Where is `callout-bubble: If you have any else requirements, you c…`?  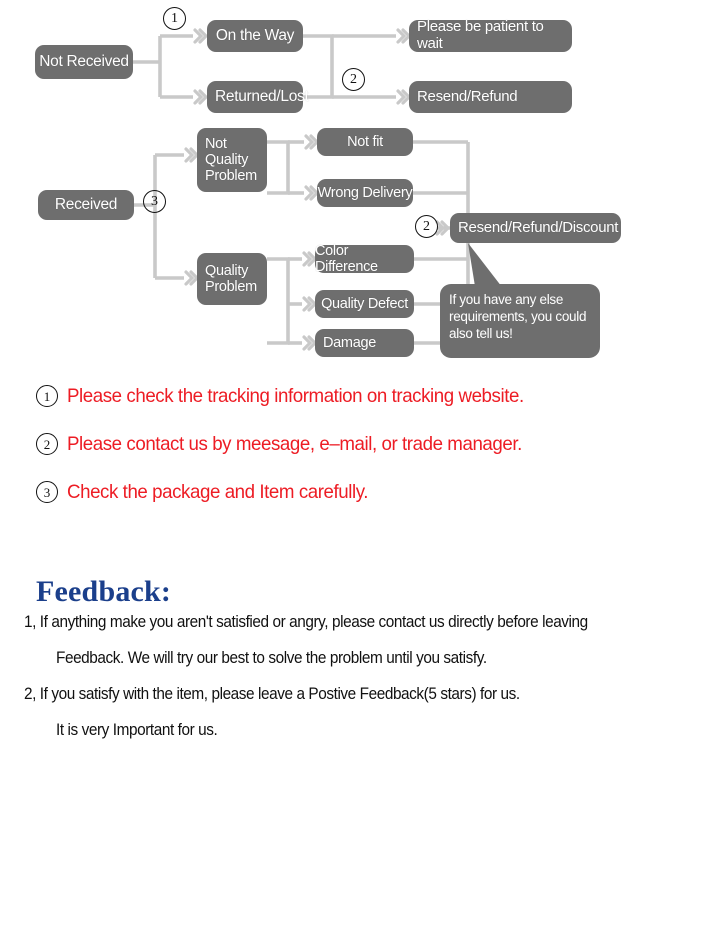
callout-bubble: If you have any else requirements, you c… is located at coordinates (520, 321).